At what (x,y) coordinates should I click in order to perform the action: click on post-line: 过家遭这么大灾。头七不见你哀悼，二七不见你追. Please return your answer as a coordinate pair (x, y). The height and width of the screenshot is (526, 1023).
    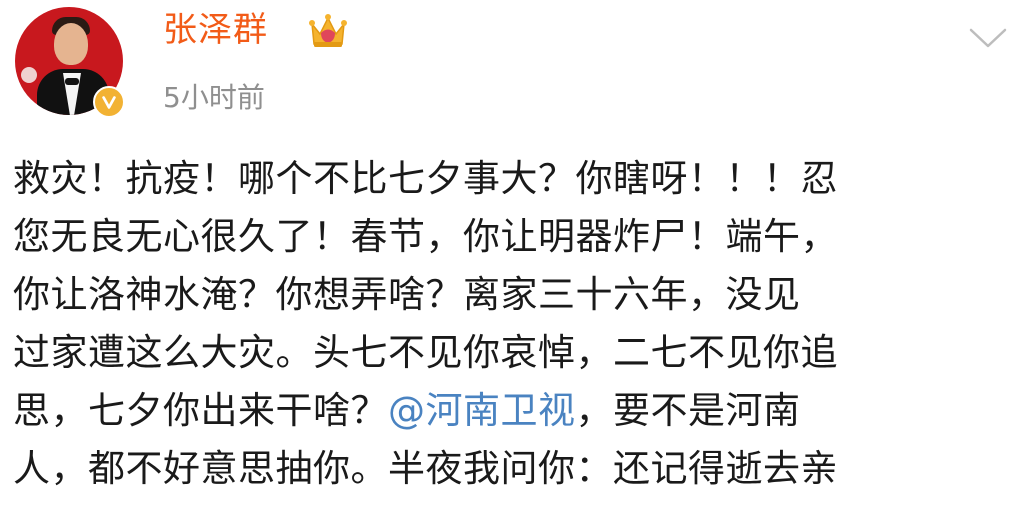
    Looking at the image, I should click on (425, 352).